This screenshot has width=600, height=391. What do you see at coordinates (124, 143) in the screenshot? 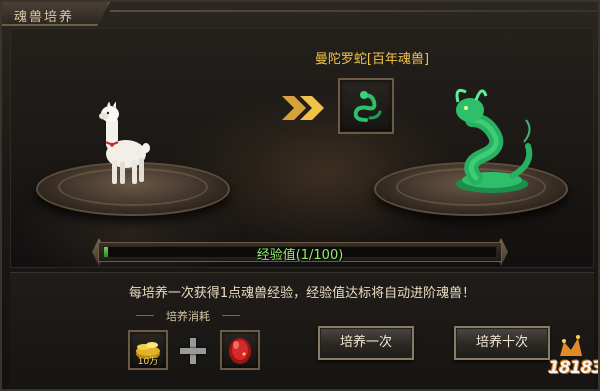
I see `alpaca-icon` at bounding box center [124, 143].